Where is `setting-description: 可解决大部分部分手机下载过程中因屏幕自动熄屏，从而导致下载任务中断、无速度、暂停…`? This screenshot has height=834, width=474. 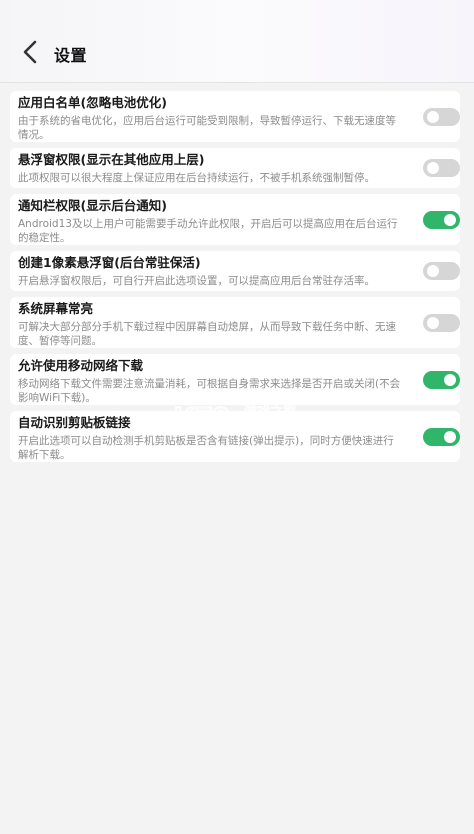
setting-description: 可解决大部分部分手机下载过程中因屏幕自动熄屏，从而导致下载任务中断、无速度、暂停… is located at coordinates (207, 334).